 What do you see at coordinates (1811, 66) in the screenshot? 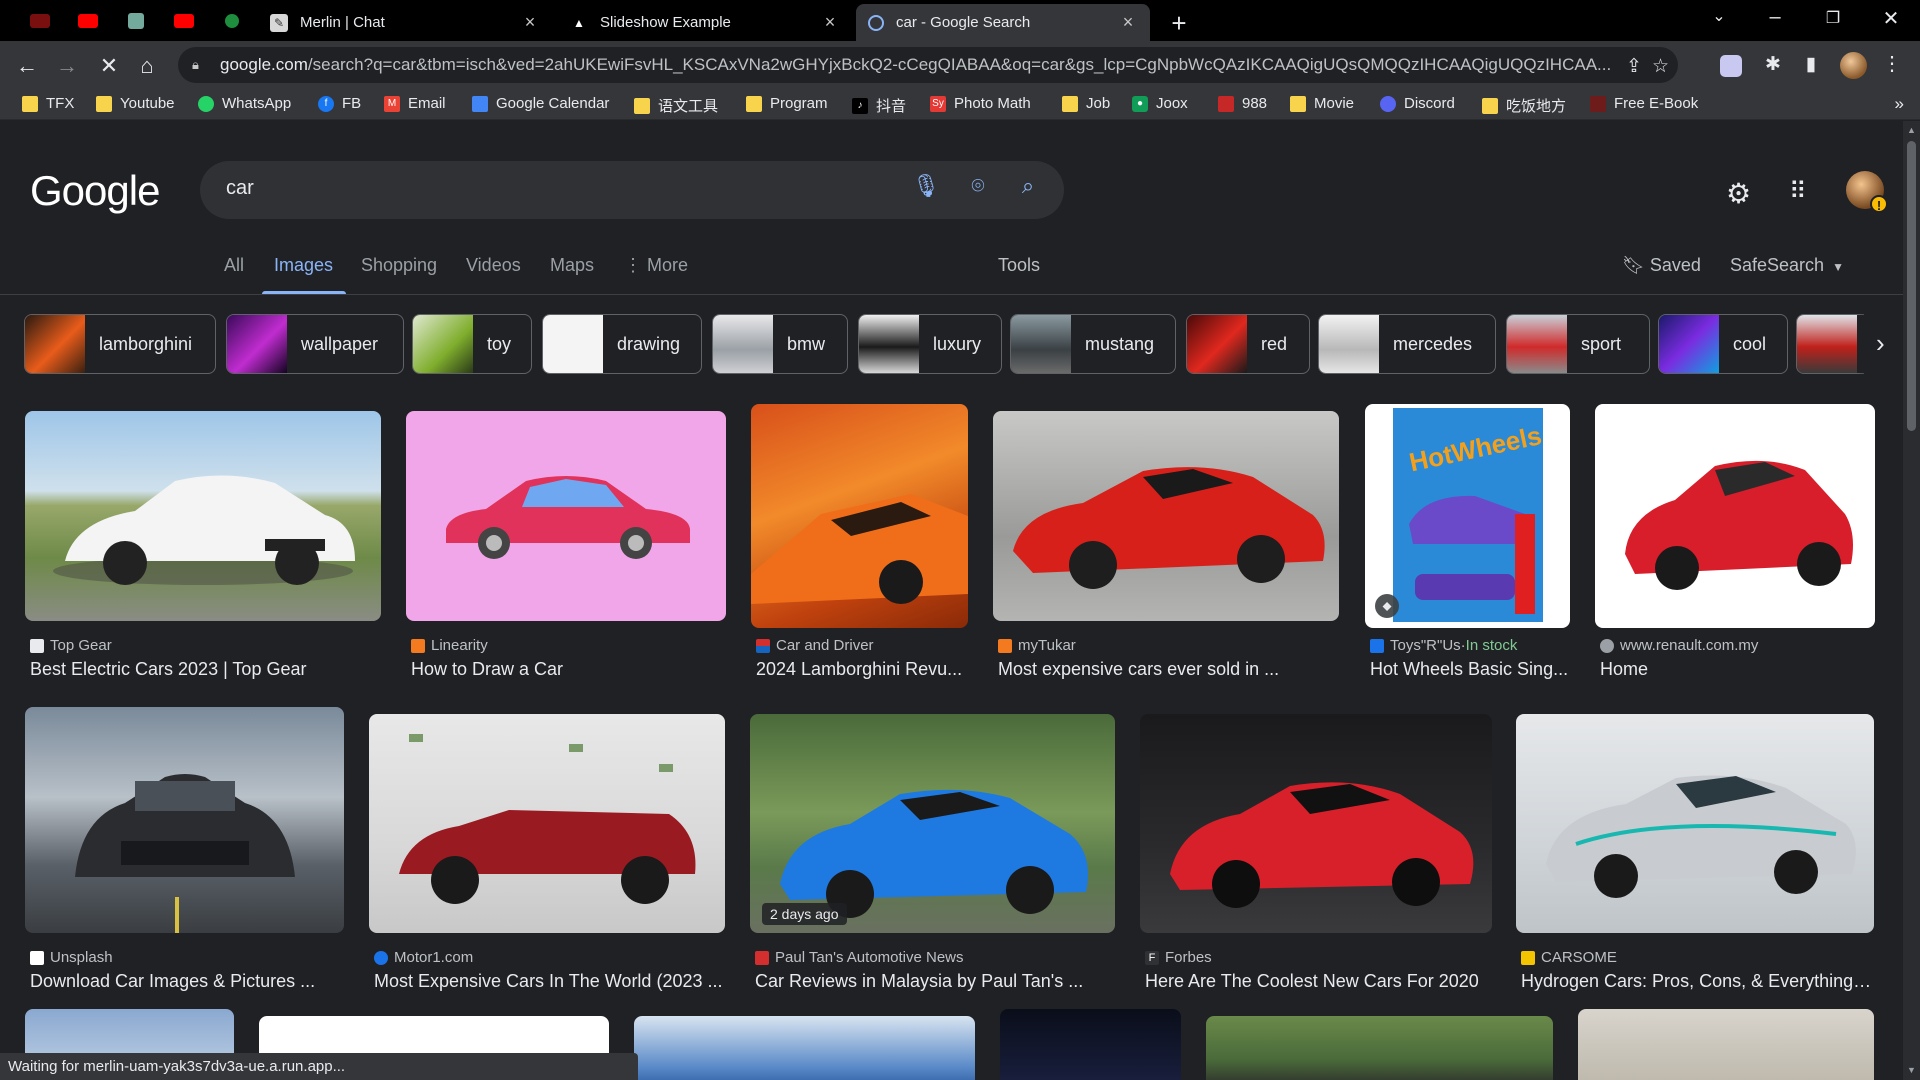
I see `side-panel-icon: ▮` at bounding box center [1811, 66].